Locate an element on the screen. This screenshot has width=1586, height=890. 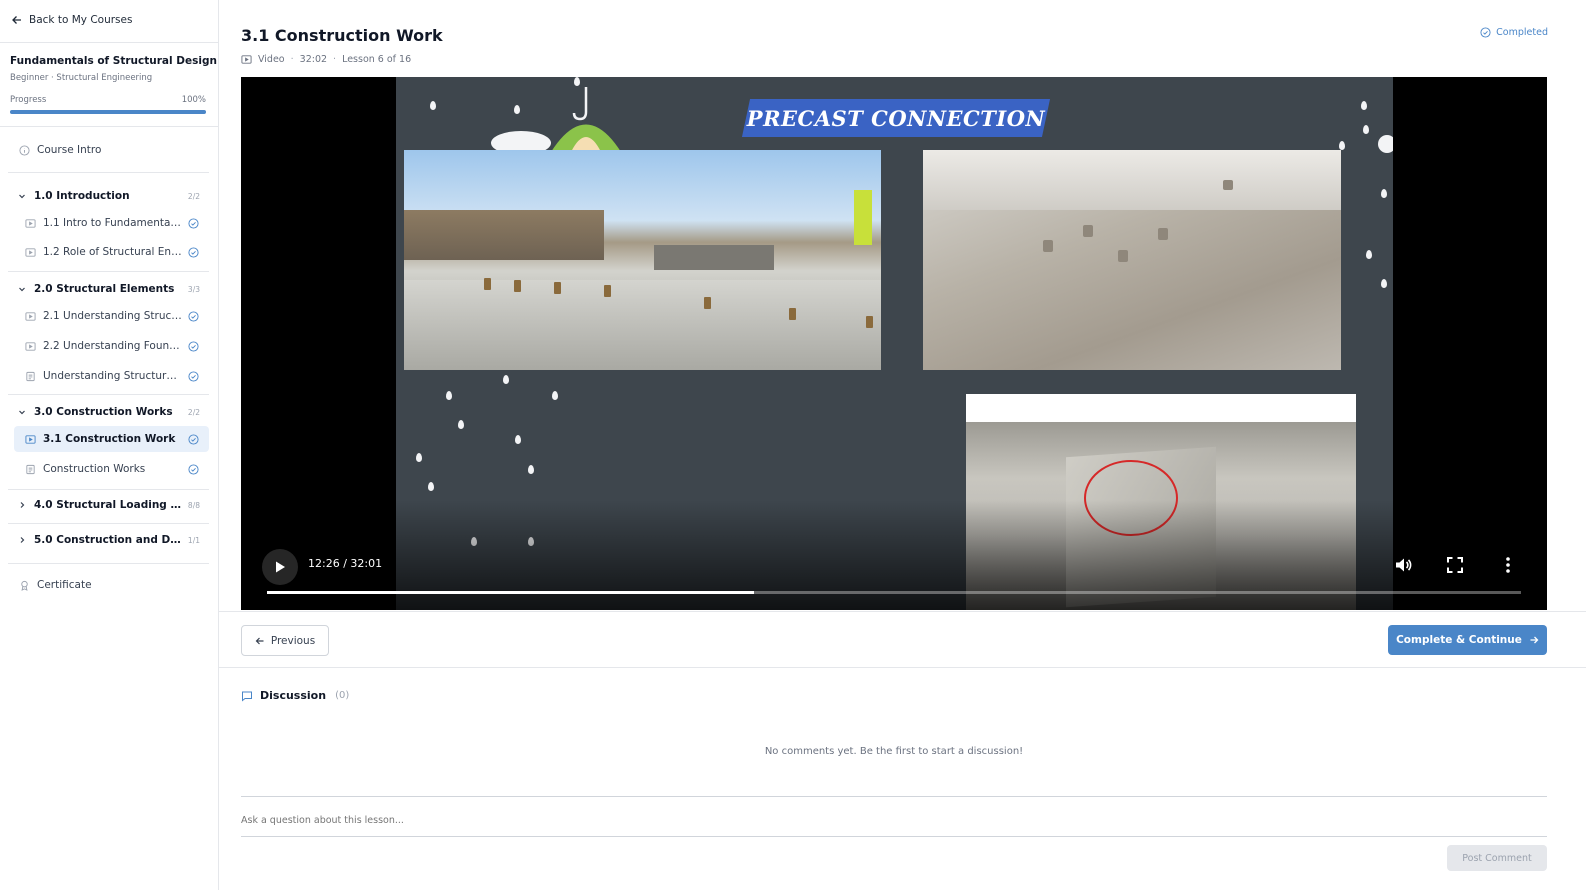
lesson-item: 2.1 Understanding Structural Elements is located at coordinates (111, 316).